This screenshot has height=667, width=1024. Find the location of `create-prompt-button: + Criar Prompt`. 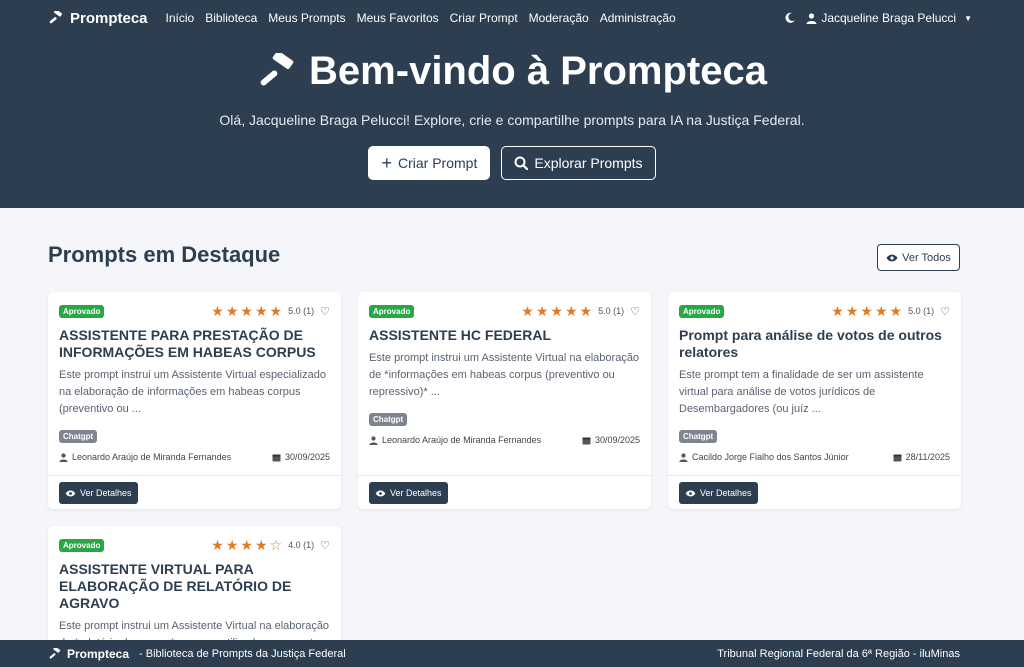

create-prompt-button: + Criar Prompt is located at coordinates (429, 163).